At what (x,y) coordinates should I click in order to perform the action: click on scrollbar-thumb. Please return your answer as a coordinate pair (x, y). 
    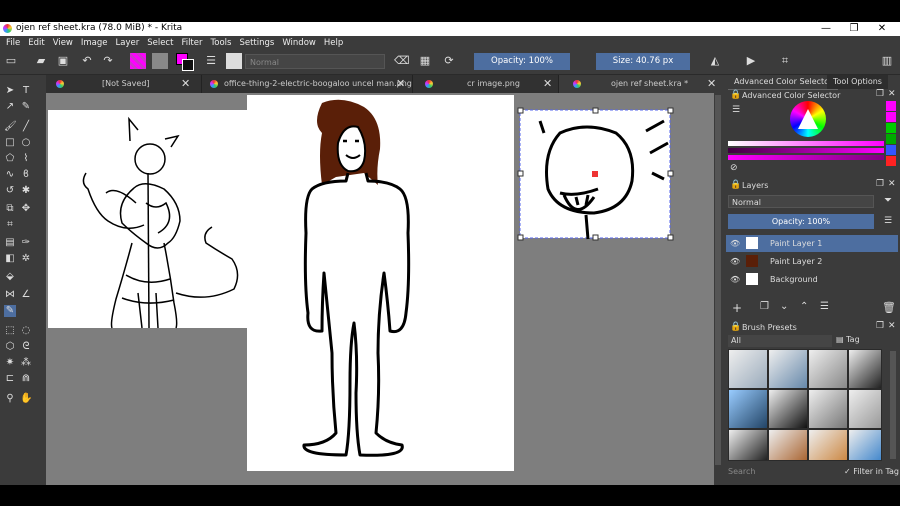
    Looking at the image, I should click on (718, 280).